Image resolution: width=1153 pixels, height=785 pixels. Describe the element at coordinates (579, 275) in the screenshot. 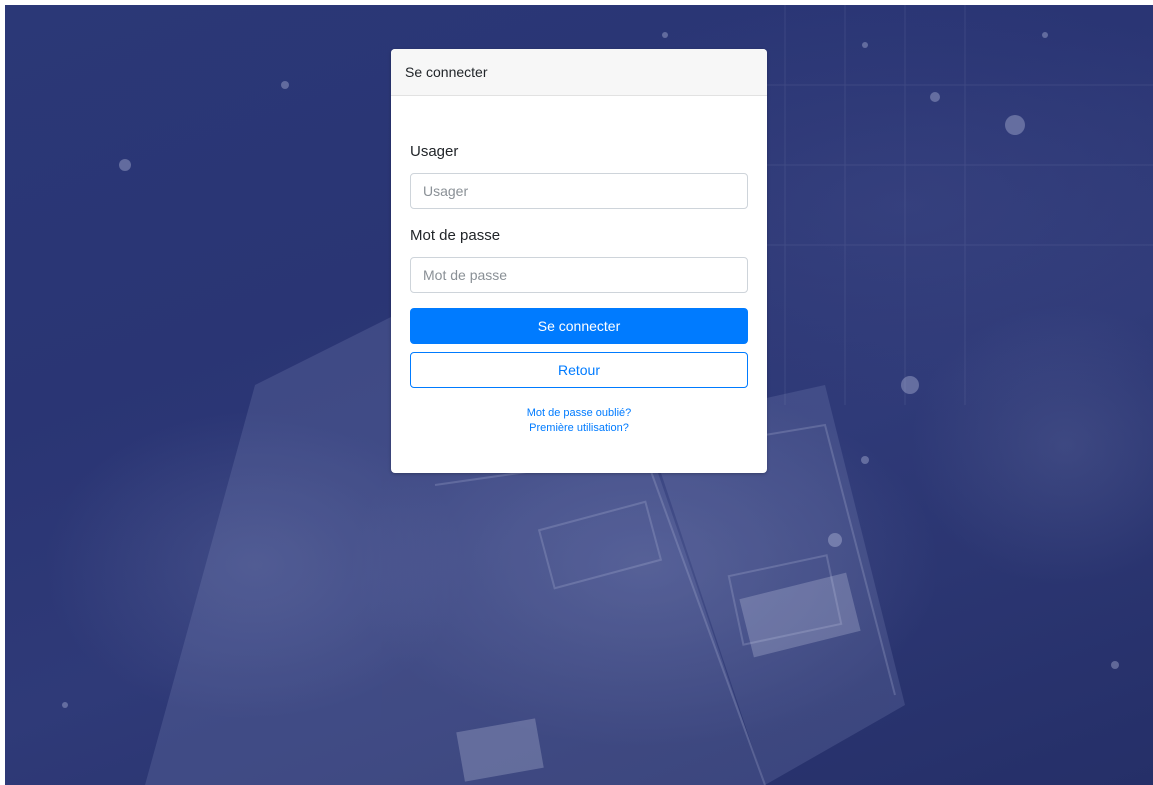

I see `password-input` at that location.